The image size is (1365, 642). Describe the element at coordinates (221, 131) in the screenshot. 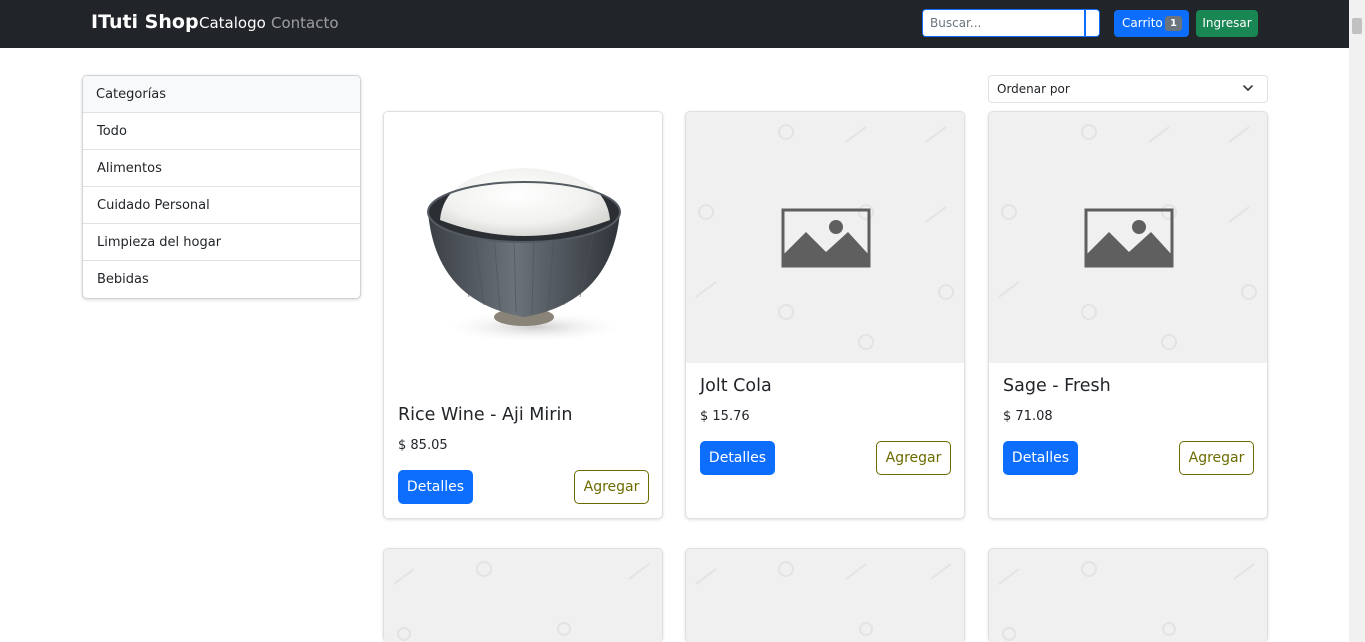

I see `category-item-todo: Todo` at that location.